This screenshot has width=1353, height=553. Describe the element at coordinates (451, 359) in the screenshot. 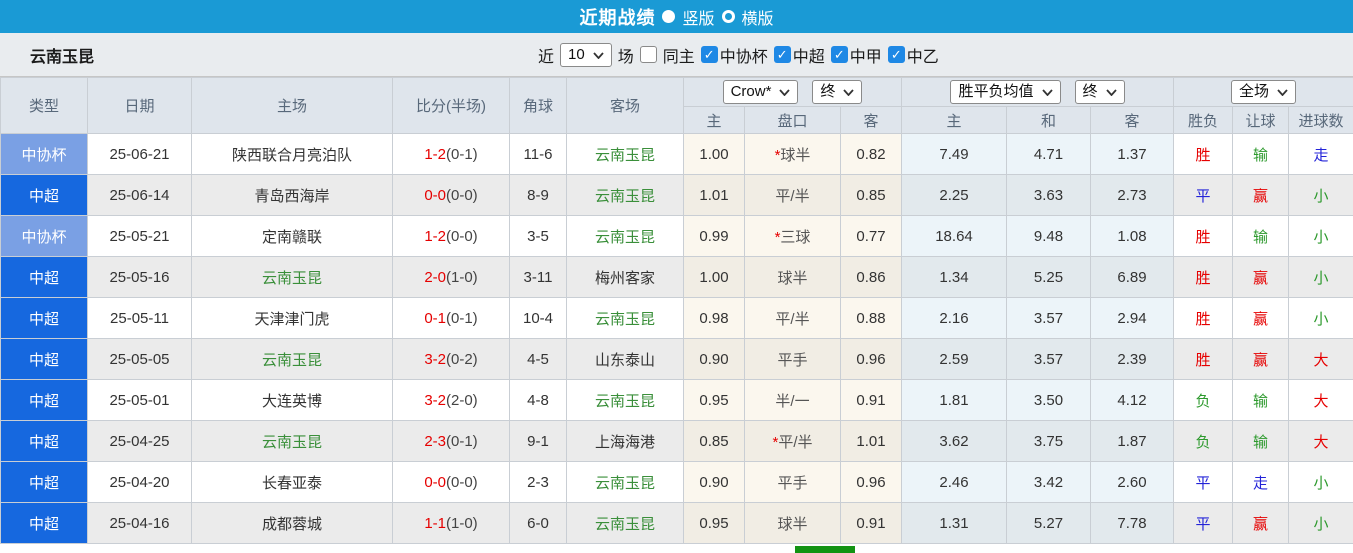

I see `score-cell: 3-2(0-2)` at that location.